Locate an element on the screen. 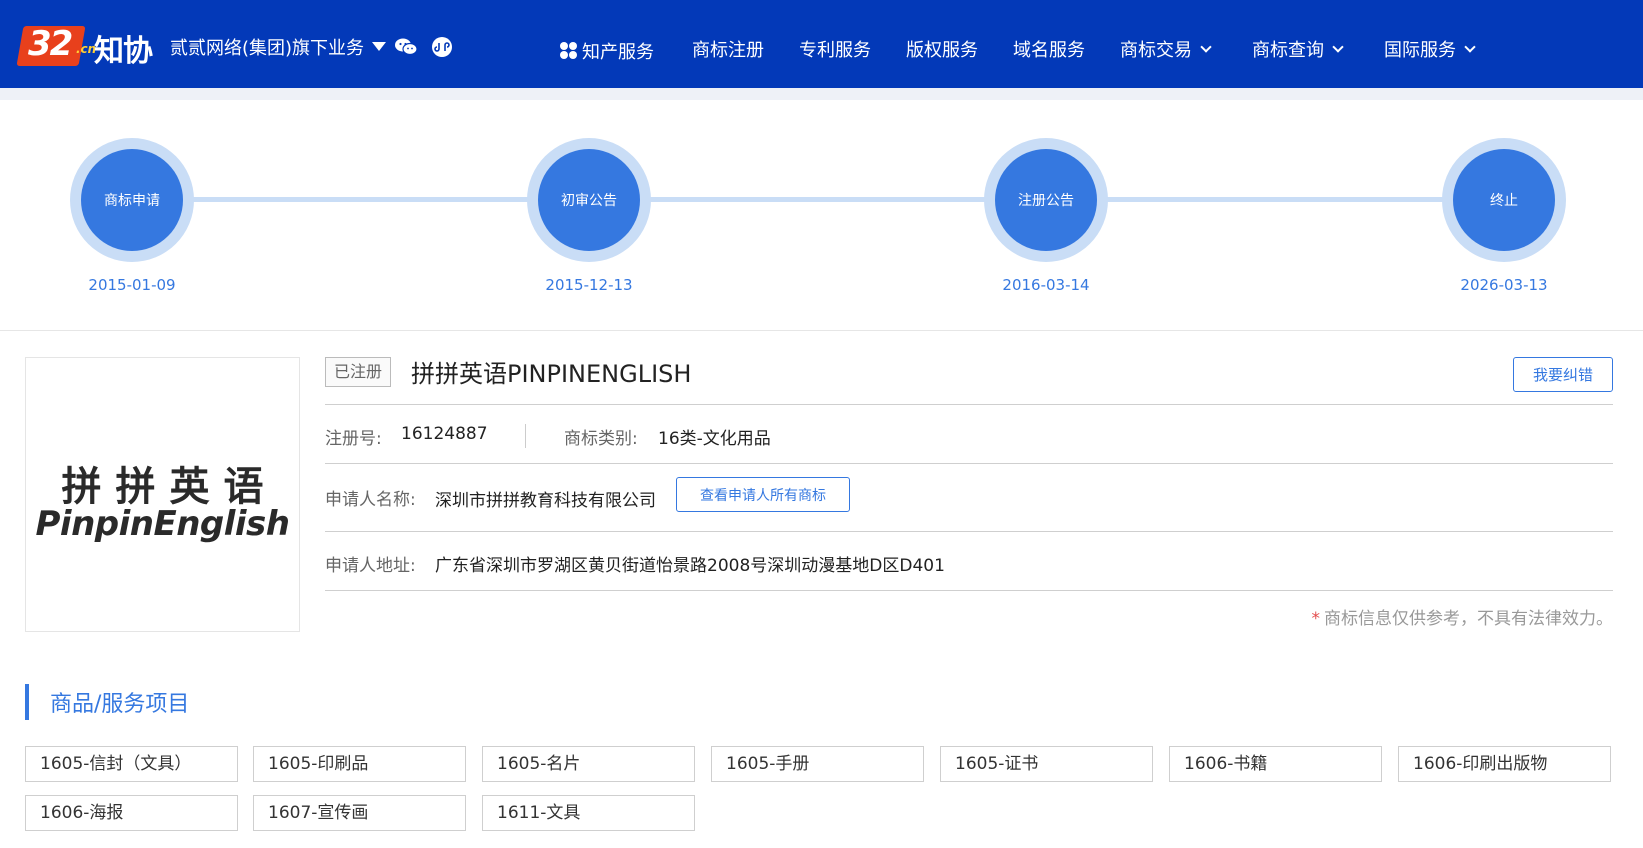 This screenshot has width=1643, height=848. caret-down-icon is located at coordinates (379, 46).